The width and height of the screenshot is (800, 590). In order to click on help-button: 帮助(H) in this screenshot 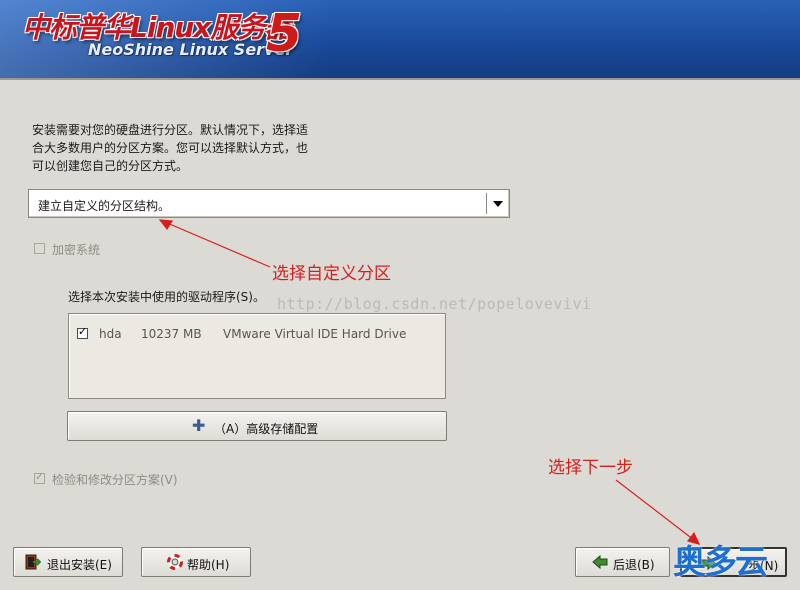, I will do `click(196, 562)`.